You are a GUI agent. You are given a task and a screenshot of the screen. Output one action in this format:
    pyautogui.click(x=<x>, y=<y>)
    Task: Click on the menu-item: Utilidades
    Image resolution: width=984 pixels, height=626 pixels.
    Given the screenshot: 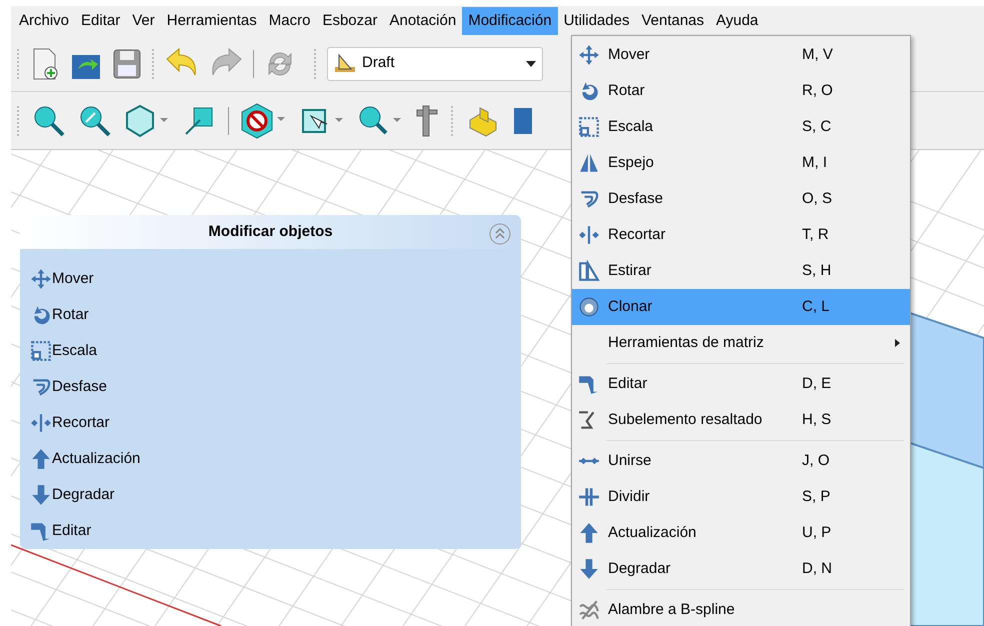 What is the action you would take?
    pyautogui.click(x=597, y=21)
    